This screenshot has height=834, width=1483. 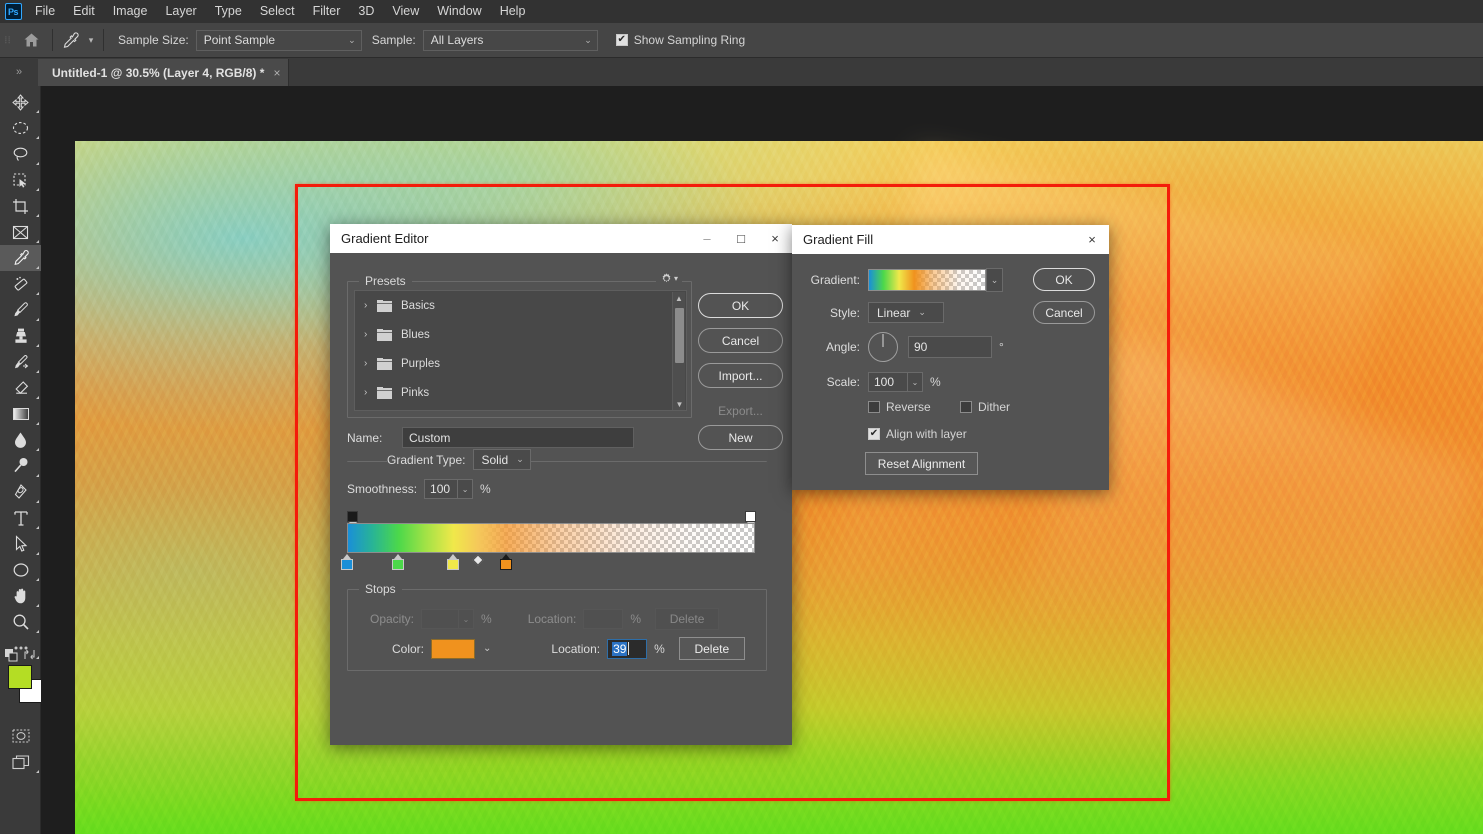 I want to click on scrollbar-thumb, so click(x=679, y=335).